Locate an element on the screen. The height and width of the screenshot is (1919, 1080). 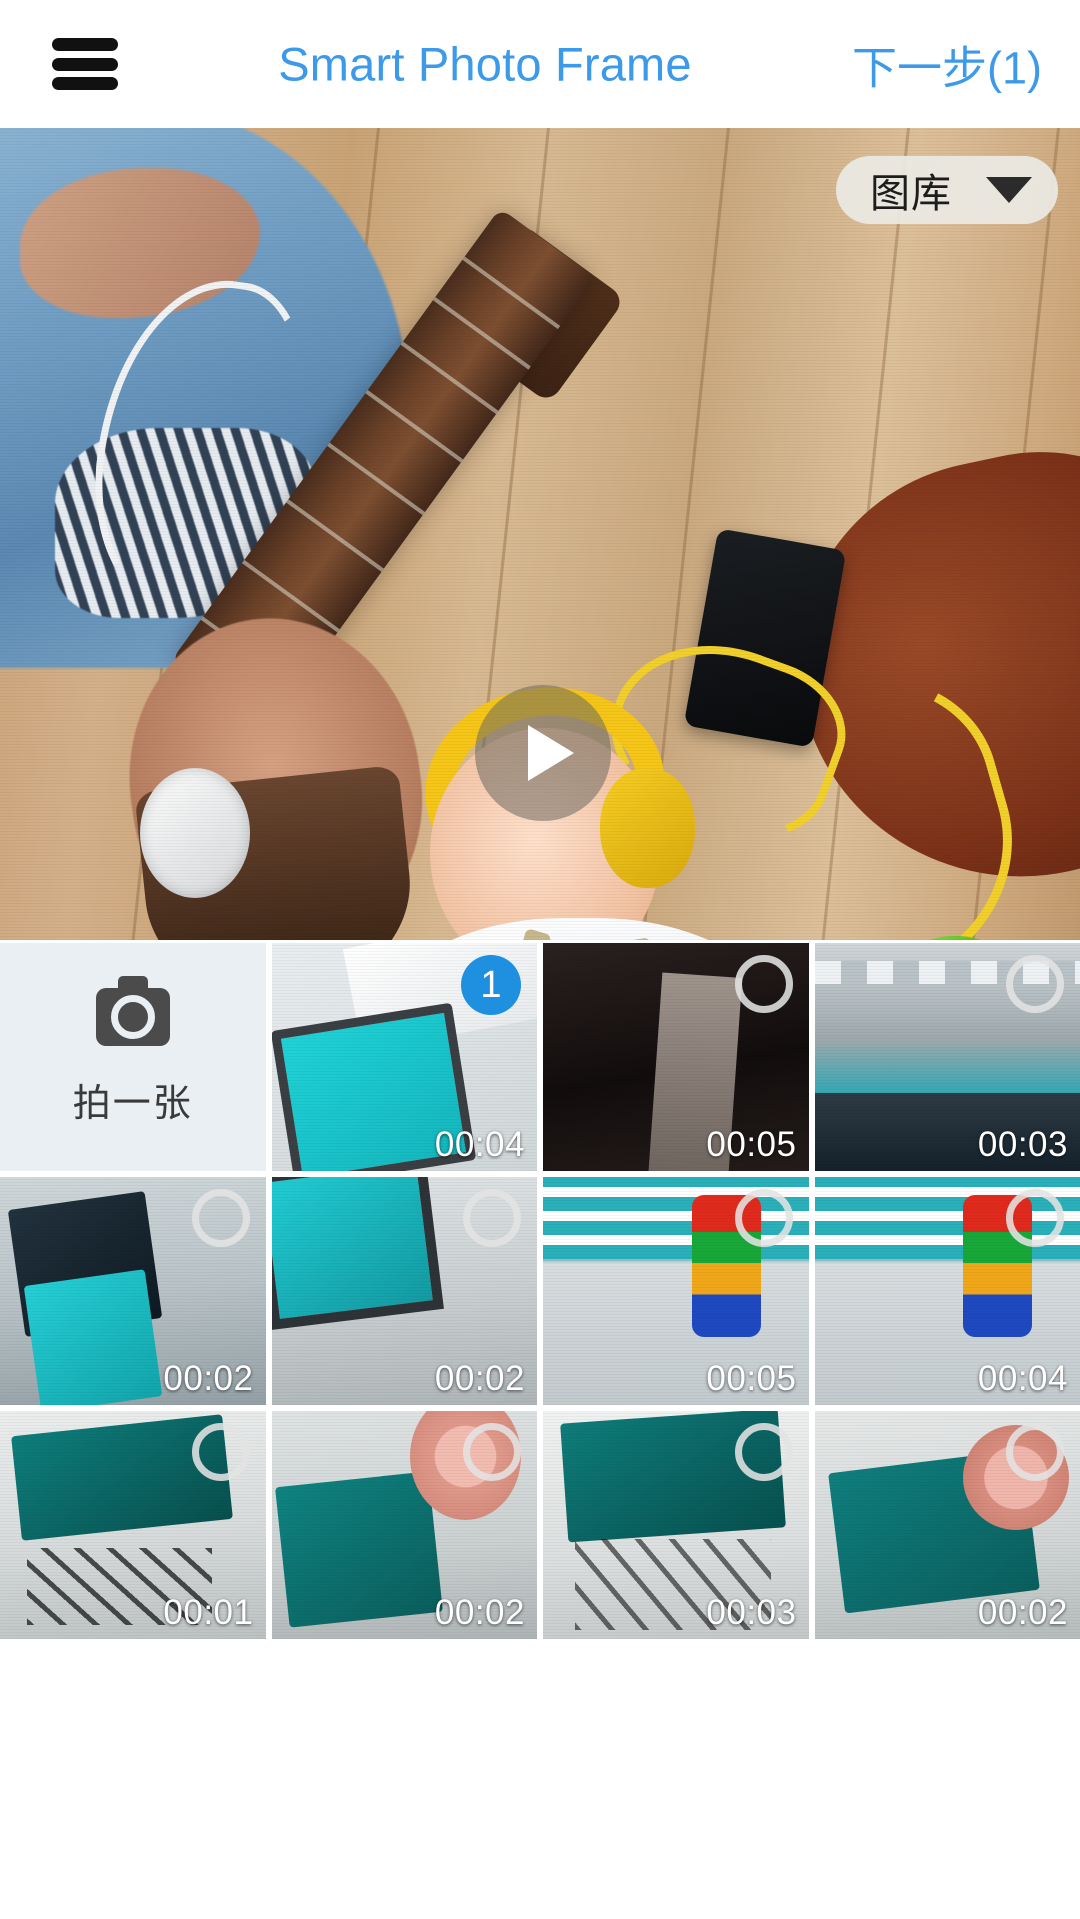
top-app-bar: Smart Photo Frame 下一步(1) is located at coordinates (540, 64).